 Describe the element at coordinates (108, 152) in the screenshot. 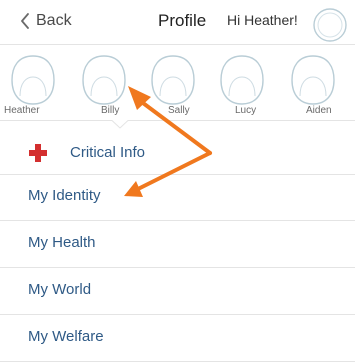

I see `critical-info-label: Critical Info` at that location.